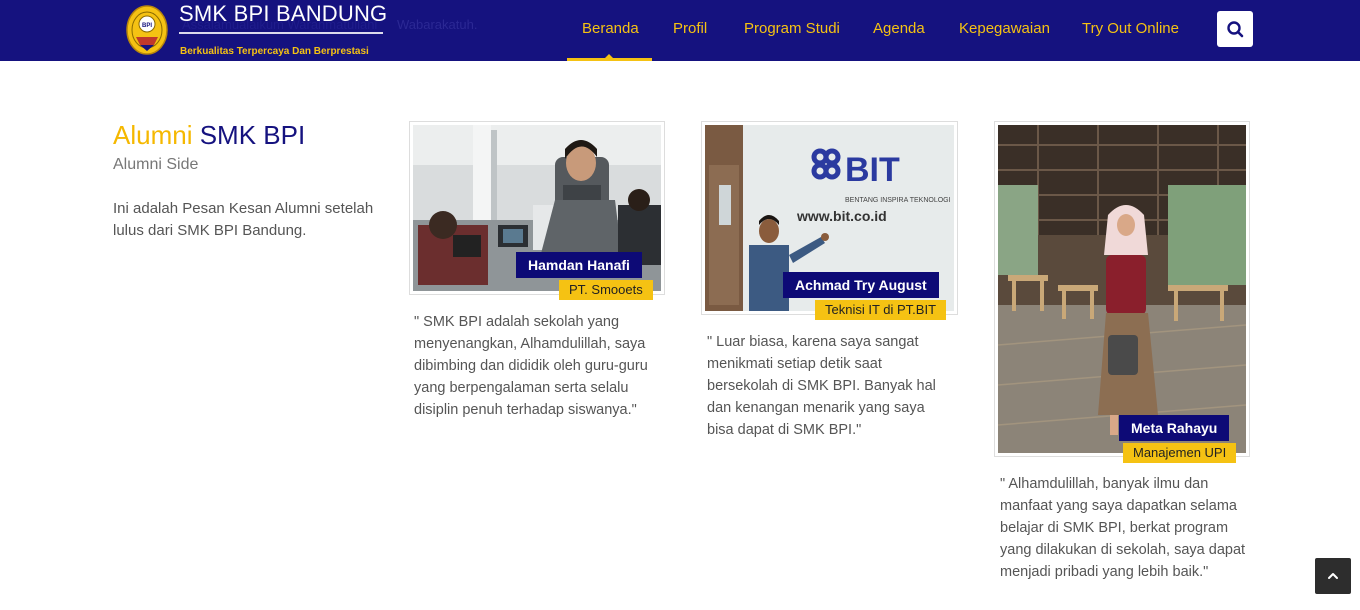  I want to click on brand-divider, so click(281, 33).